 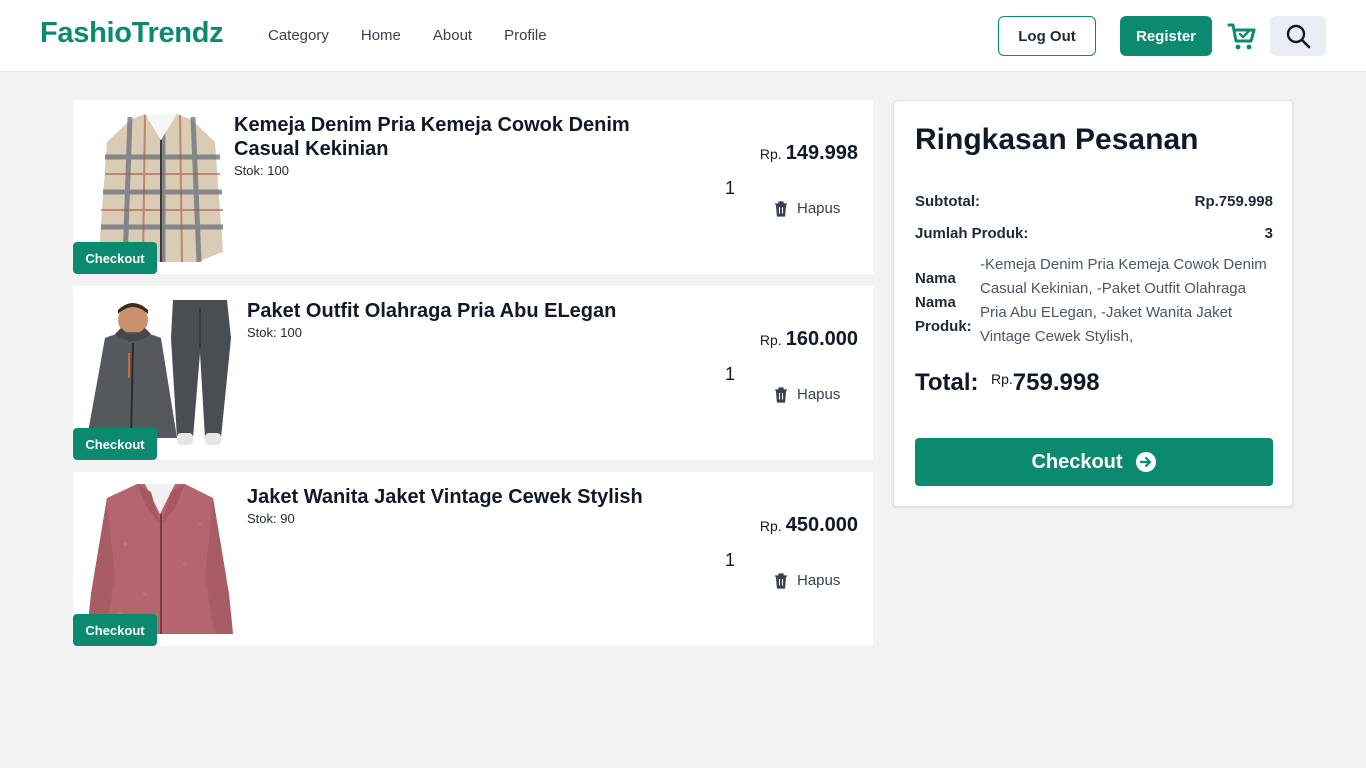 What do you see at coordinates (423, 35) in the screenshot?
I see `main-nav: Category Home About Profile` at bounding box center [423, 35].